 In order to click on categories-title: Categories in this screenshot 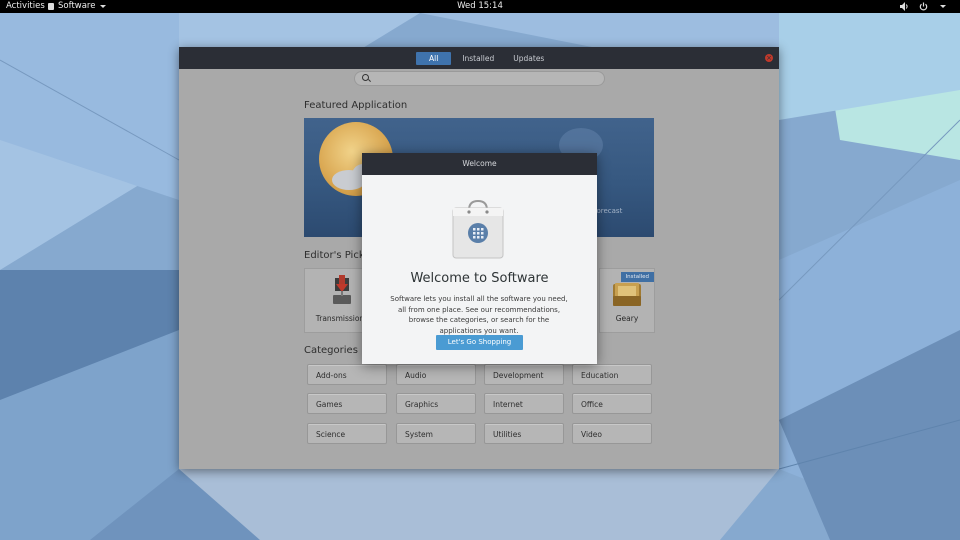, I will do `click(331, 350)`.